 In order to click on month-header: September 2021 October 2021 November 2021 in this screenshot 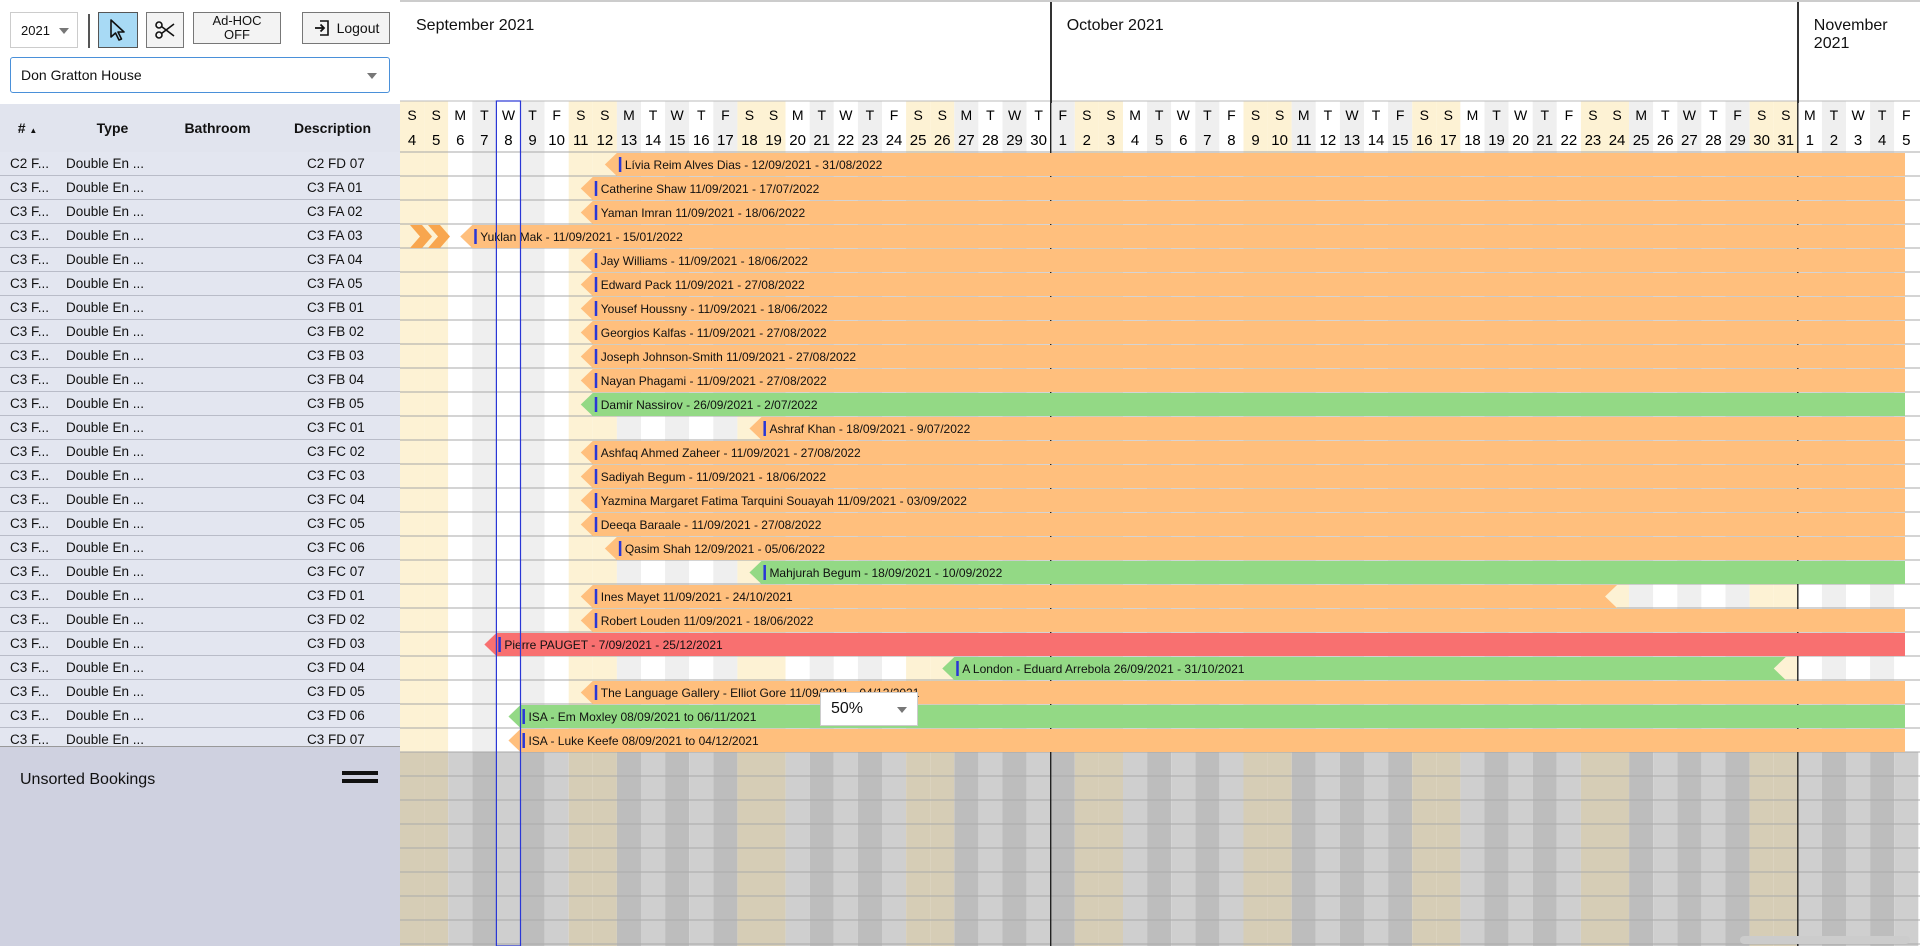, I will do `click(1160, 51)`.